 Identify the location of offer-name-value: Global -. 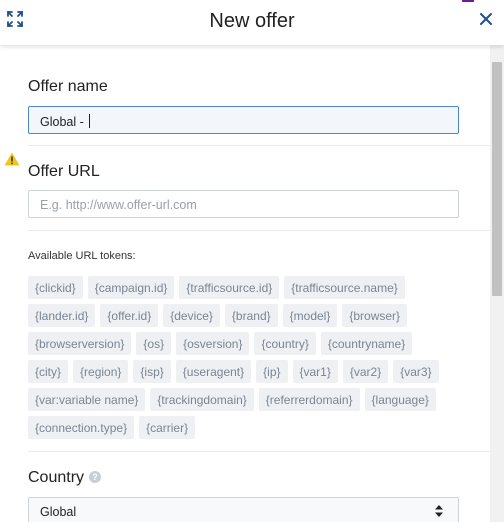
(64, 122).